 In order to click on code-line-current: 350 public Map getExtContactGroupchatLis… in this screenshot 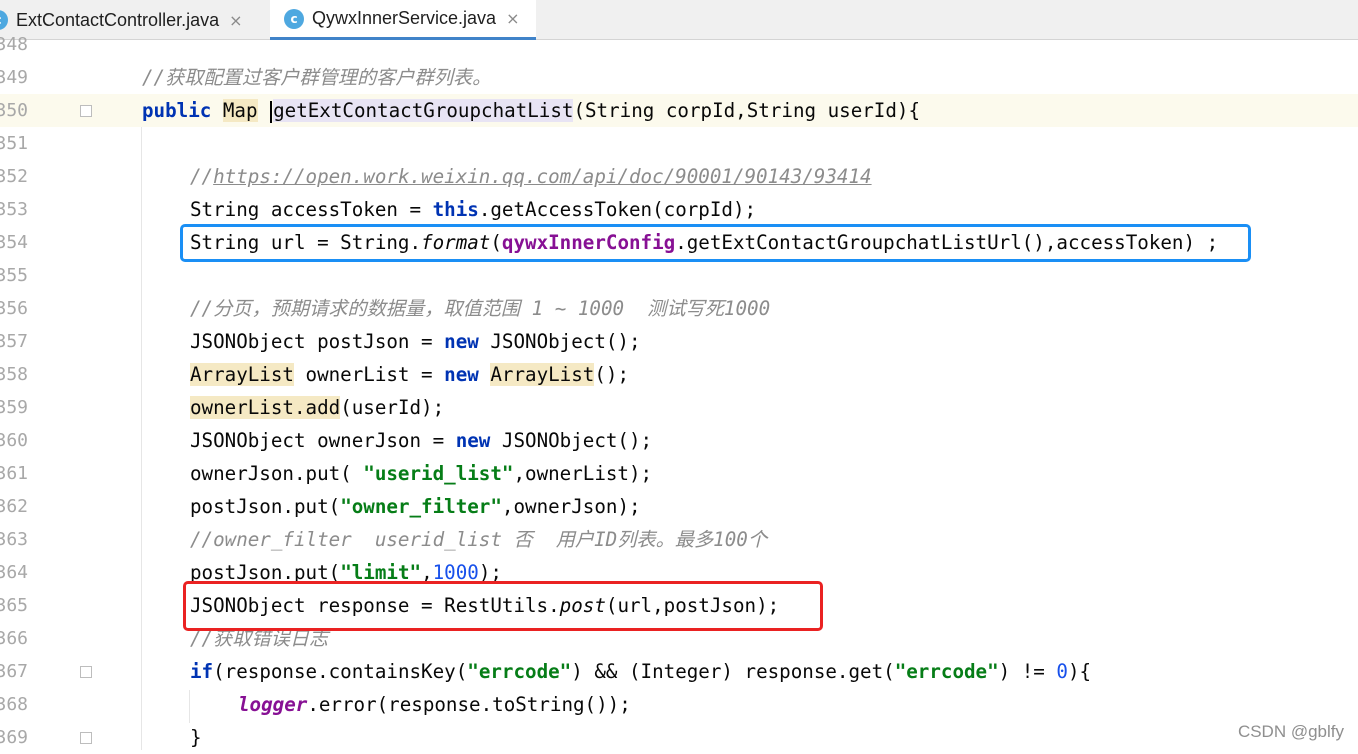, I will do `click(679, 110)`.